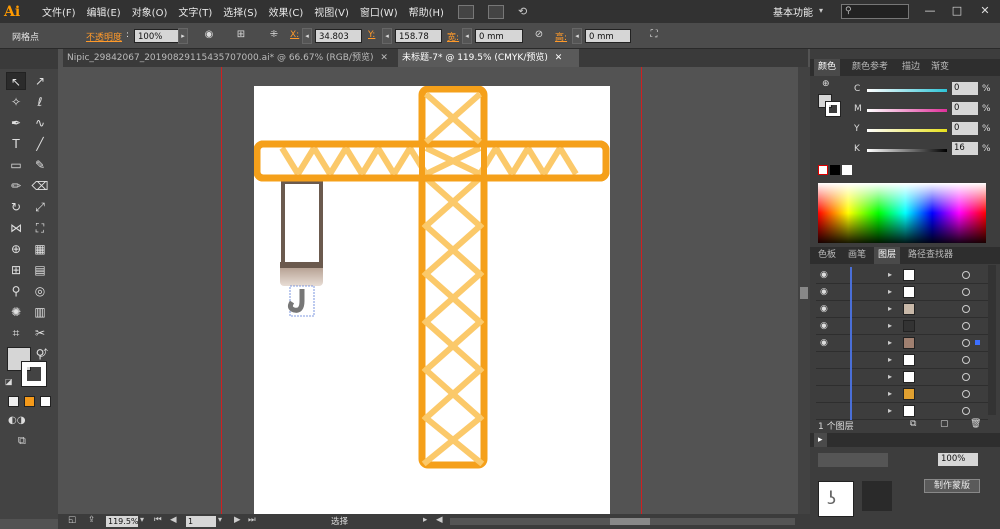 The height and width of the screenshot is (529, 1000). Describe the element at coordinates (16, 102) in the screenshot. I see `magic-wand-tool-icon: ✧` at that location.